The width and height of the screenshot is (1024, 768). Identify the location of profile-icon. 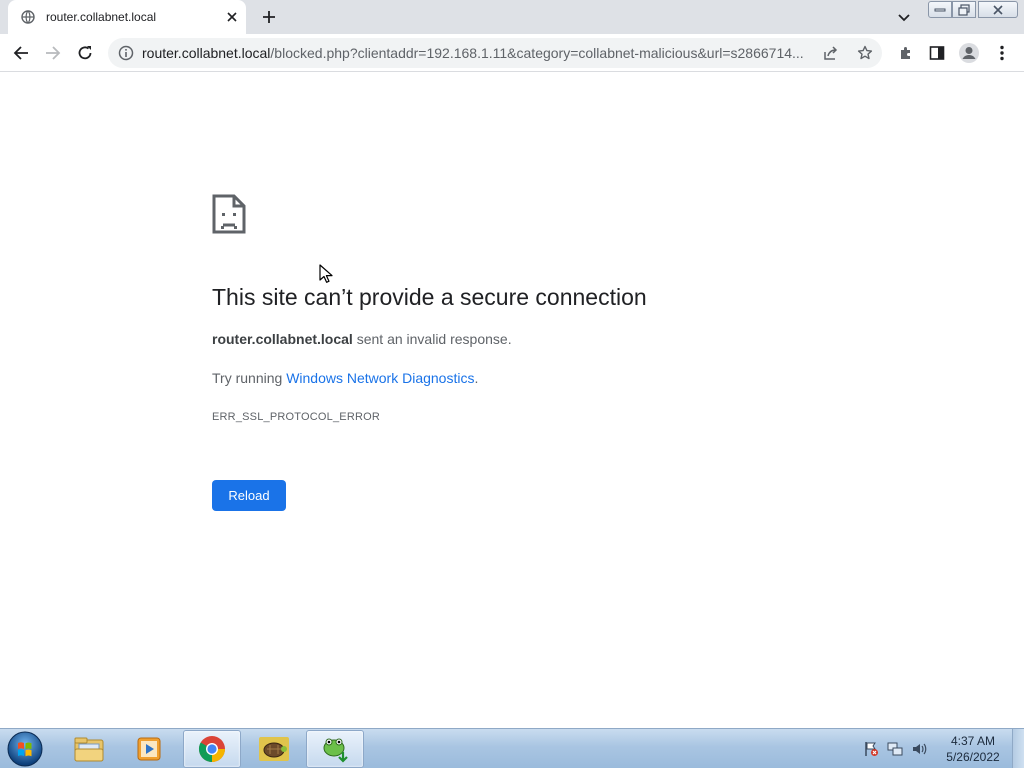
(969, 53).